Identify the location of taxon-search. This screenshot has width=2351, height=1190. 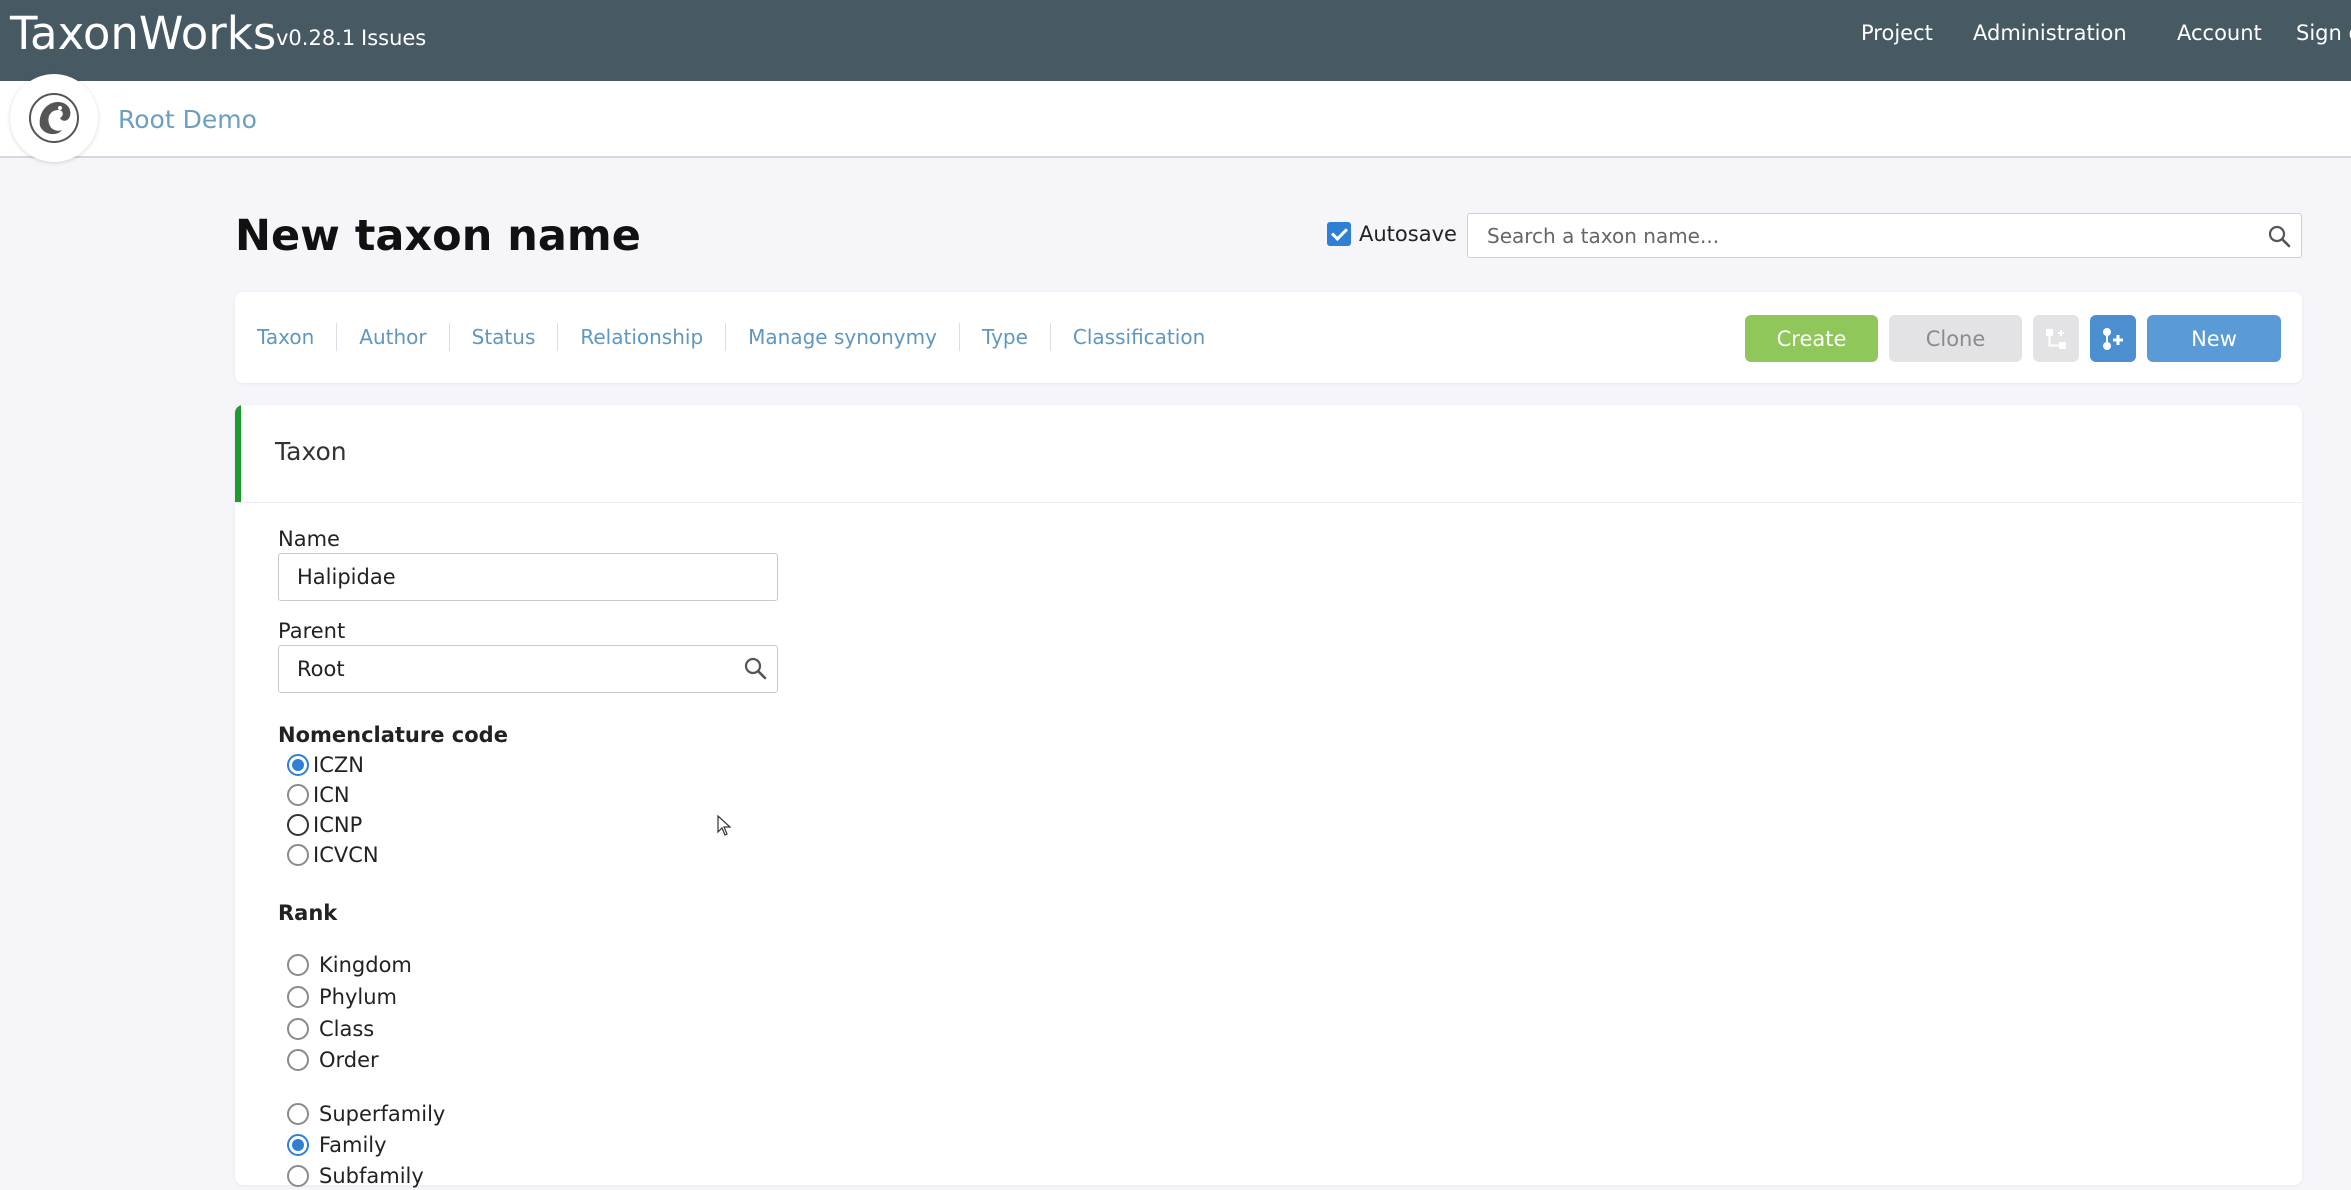
(1884, 235).